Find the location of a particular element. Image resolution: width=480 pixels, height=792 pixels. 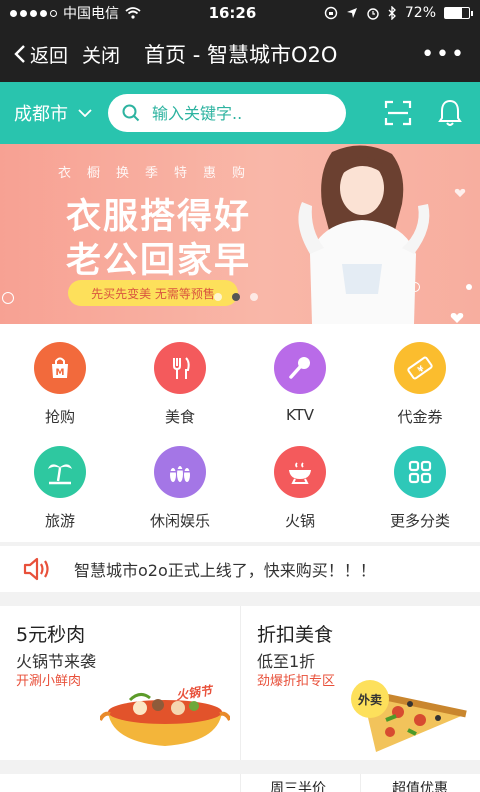

category-label: 美食 is located at coordinates (179, 417).